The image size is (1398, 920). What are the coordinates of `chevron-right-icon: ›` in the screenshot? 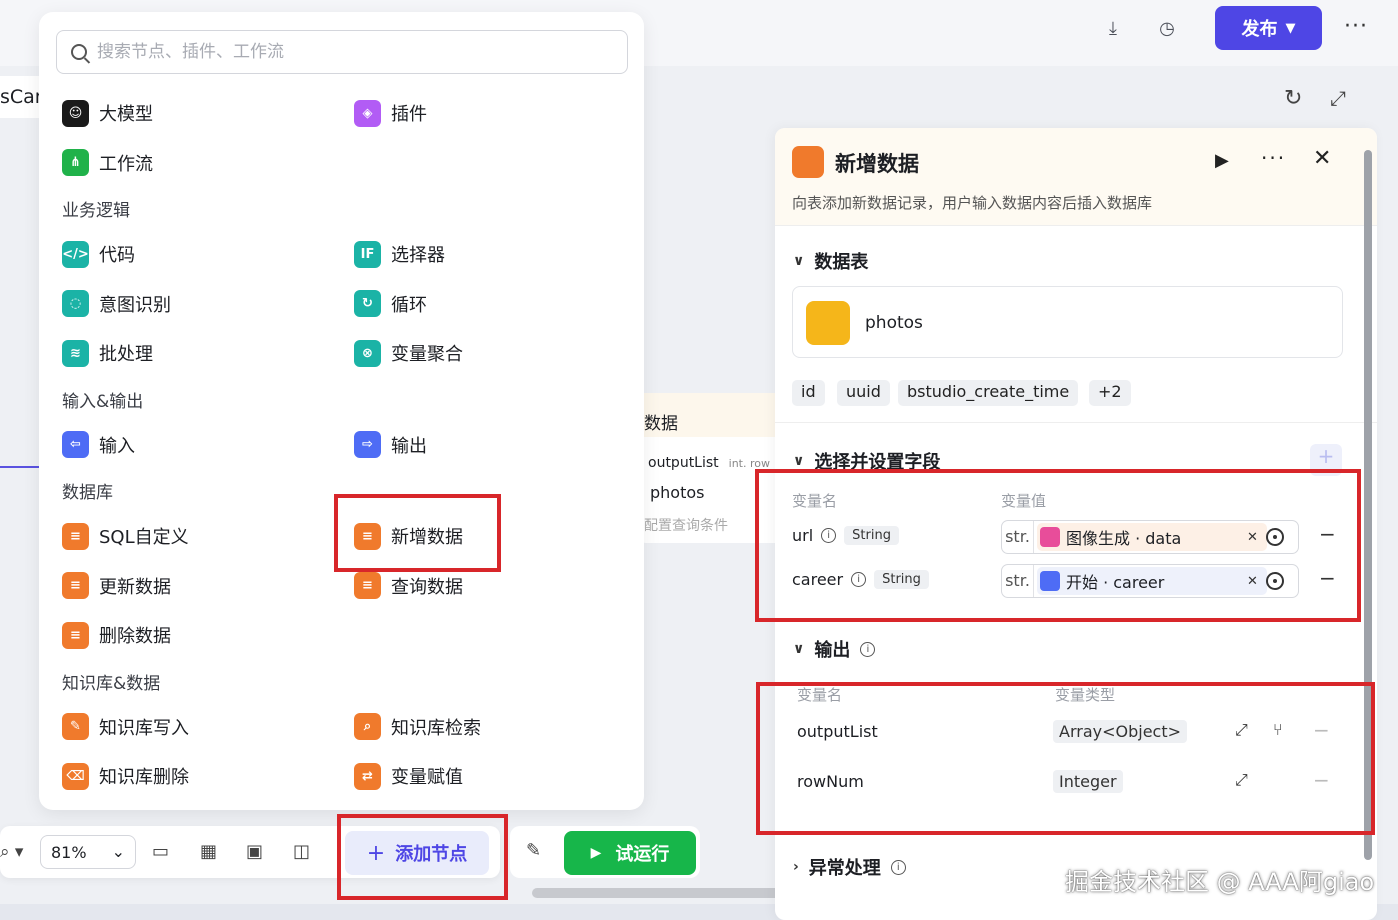 It's located at (796, 867).